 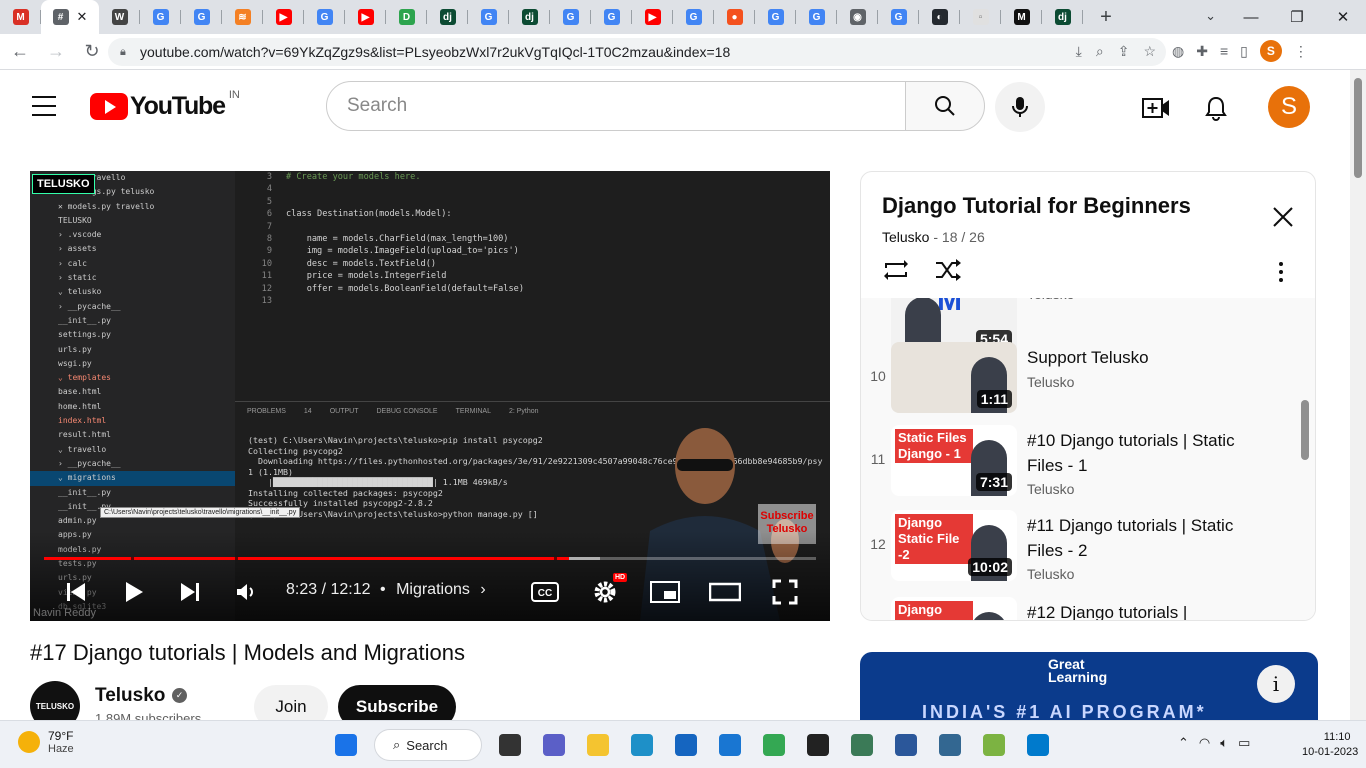 What do you see at coordinates (246, 592) in the screenshot?
I see `volume-icon` at bounding box center [246, 592].